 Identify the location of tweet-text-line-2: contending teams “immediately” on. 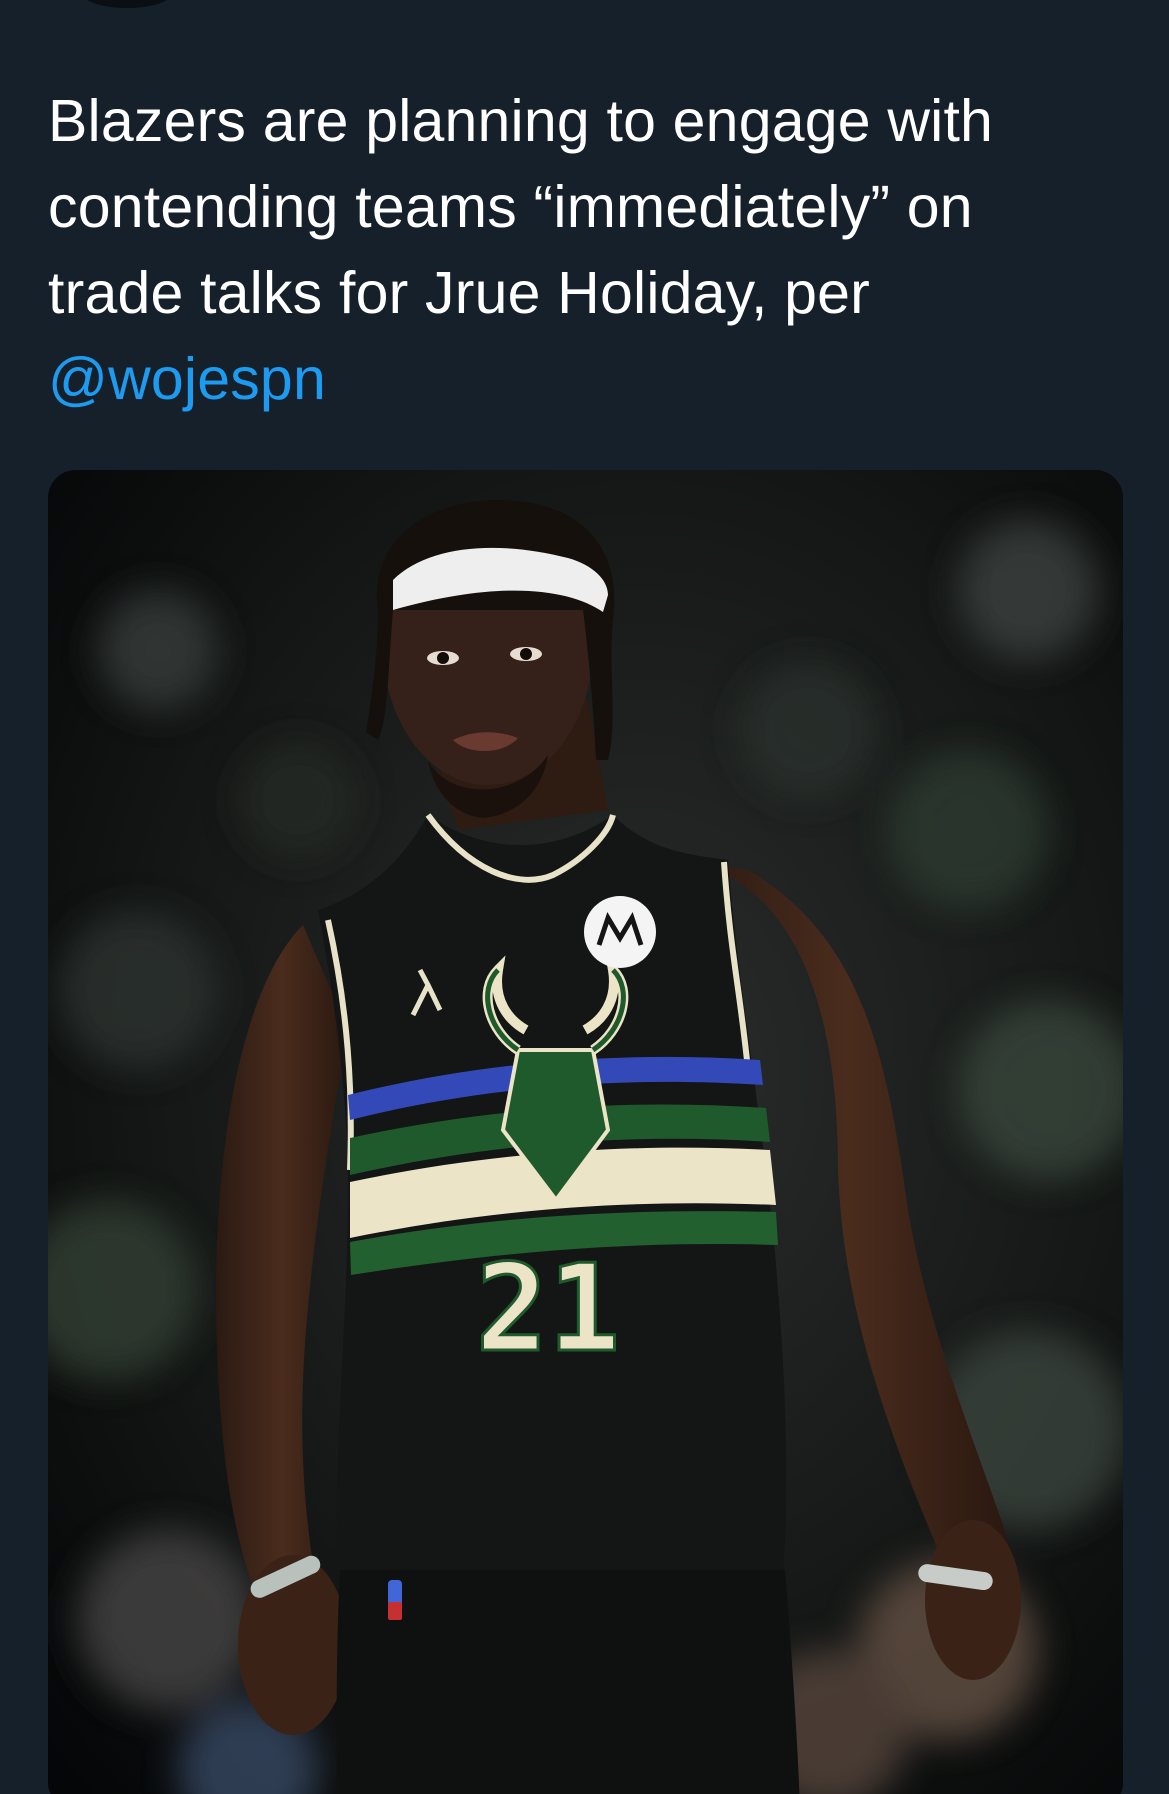
(510, 207).